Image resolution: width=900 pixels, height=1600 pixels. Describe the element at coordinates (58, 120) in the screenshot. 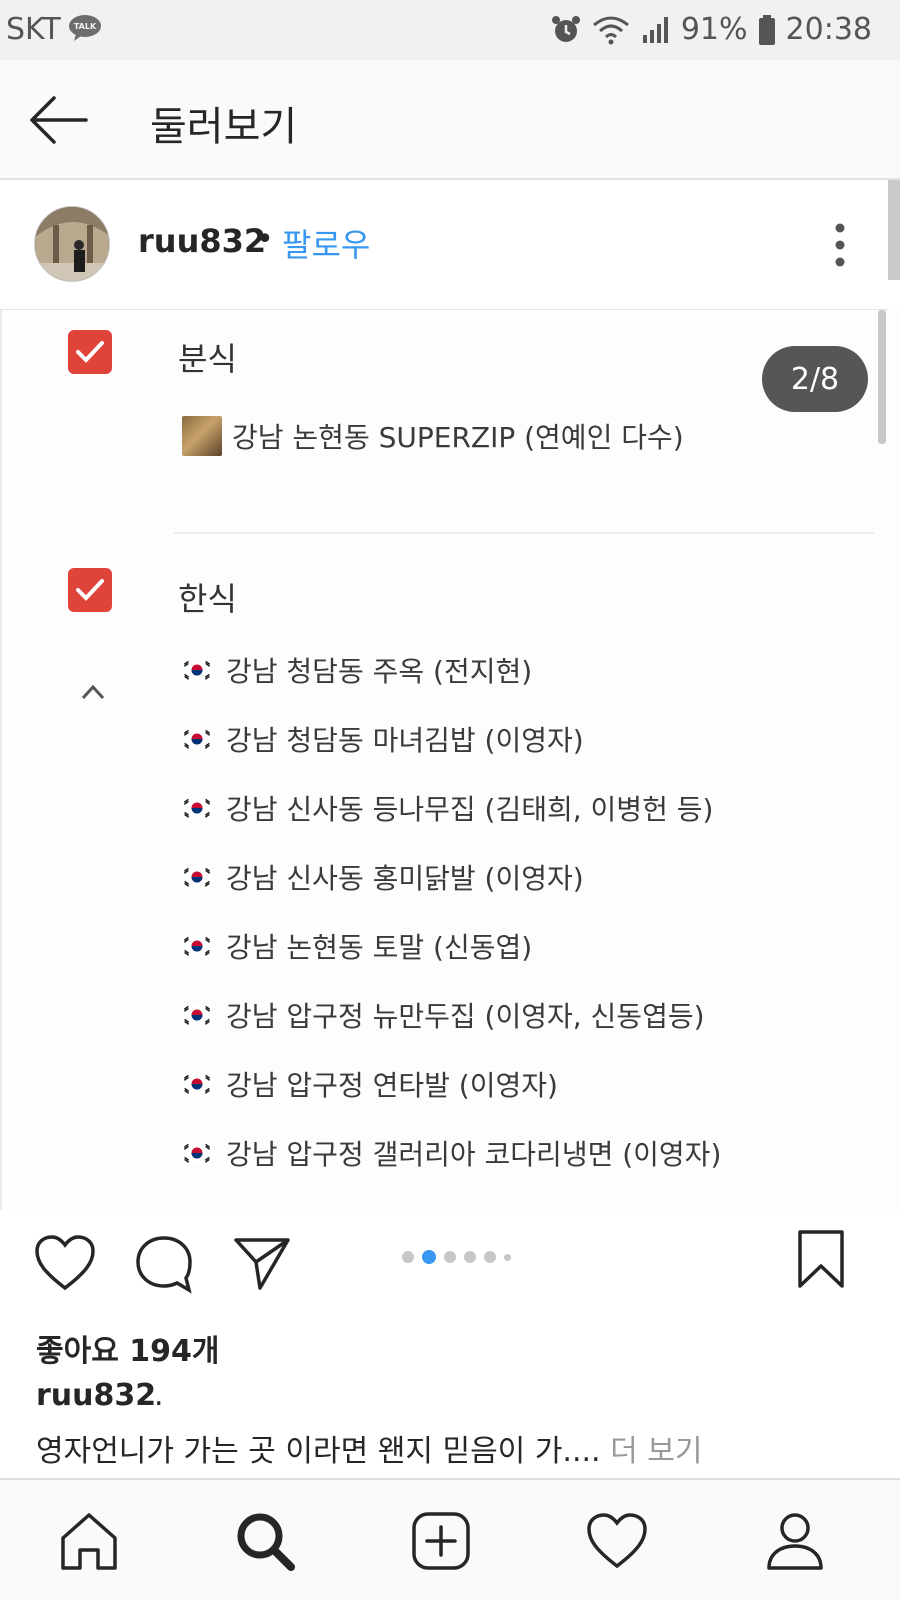

I see `arrow-left-icon` at that location.